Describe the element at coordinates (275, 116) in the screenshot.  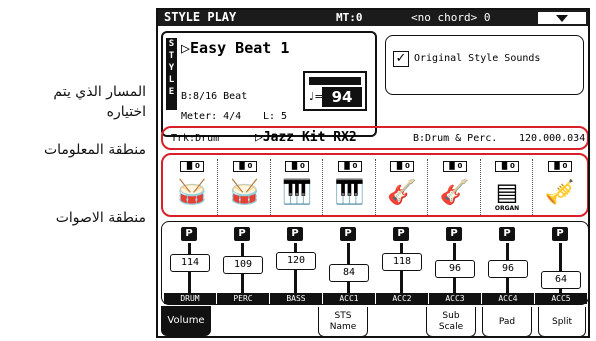
I see `style-length: L: 5` at that location.